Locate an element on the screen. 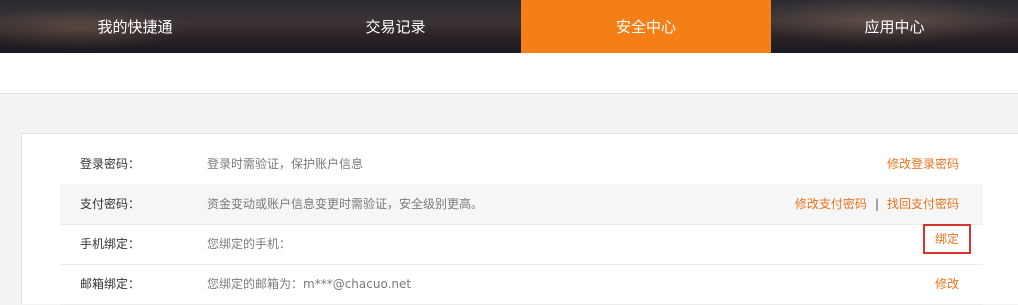 This screenshot has height=305, width=1018. bind-phone-highlight: 绑定 is located at coordinates (946, 239).